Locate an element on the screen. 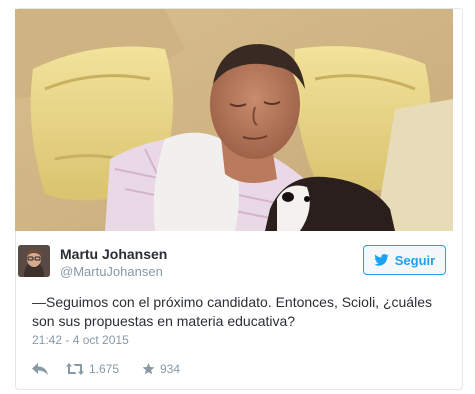 This screenshot has height=394, width=475. reply-button is located at coordinates (46, 369).